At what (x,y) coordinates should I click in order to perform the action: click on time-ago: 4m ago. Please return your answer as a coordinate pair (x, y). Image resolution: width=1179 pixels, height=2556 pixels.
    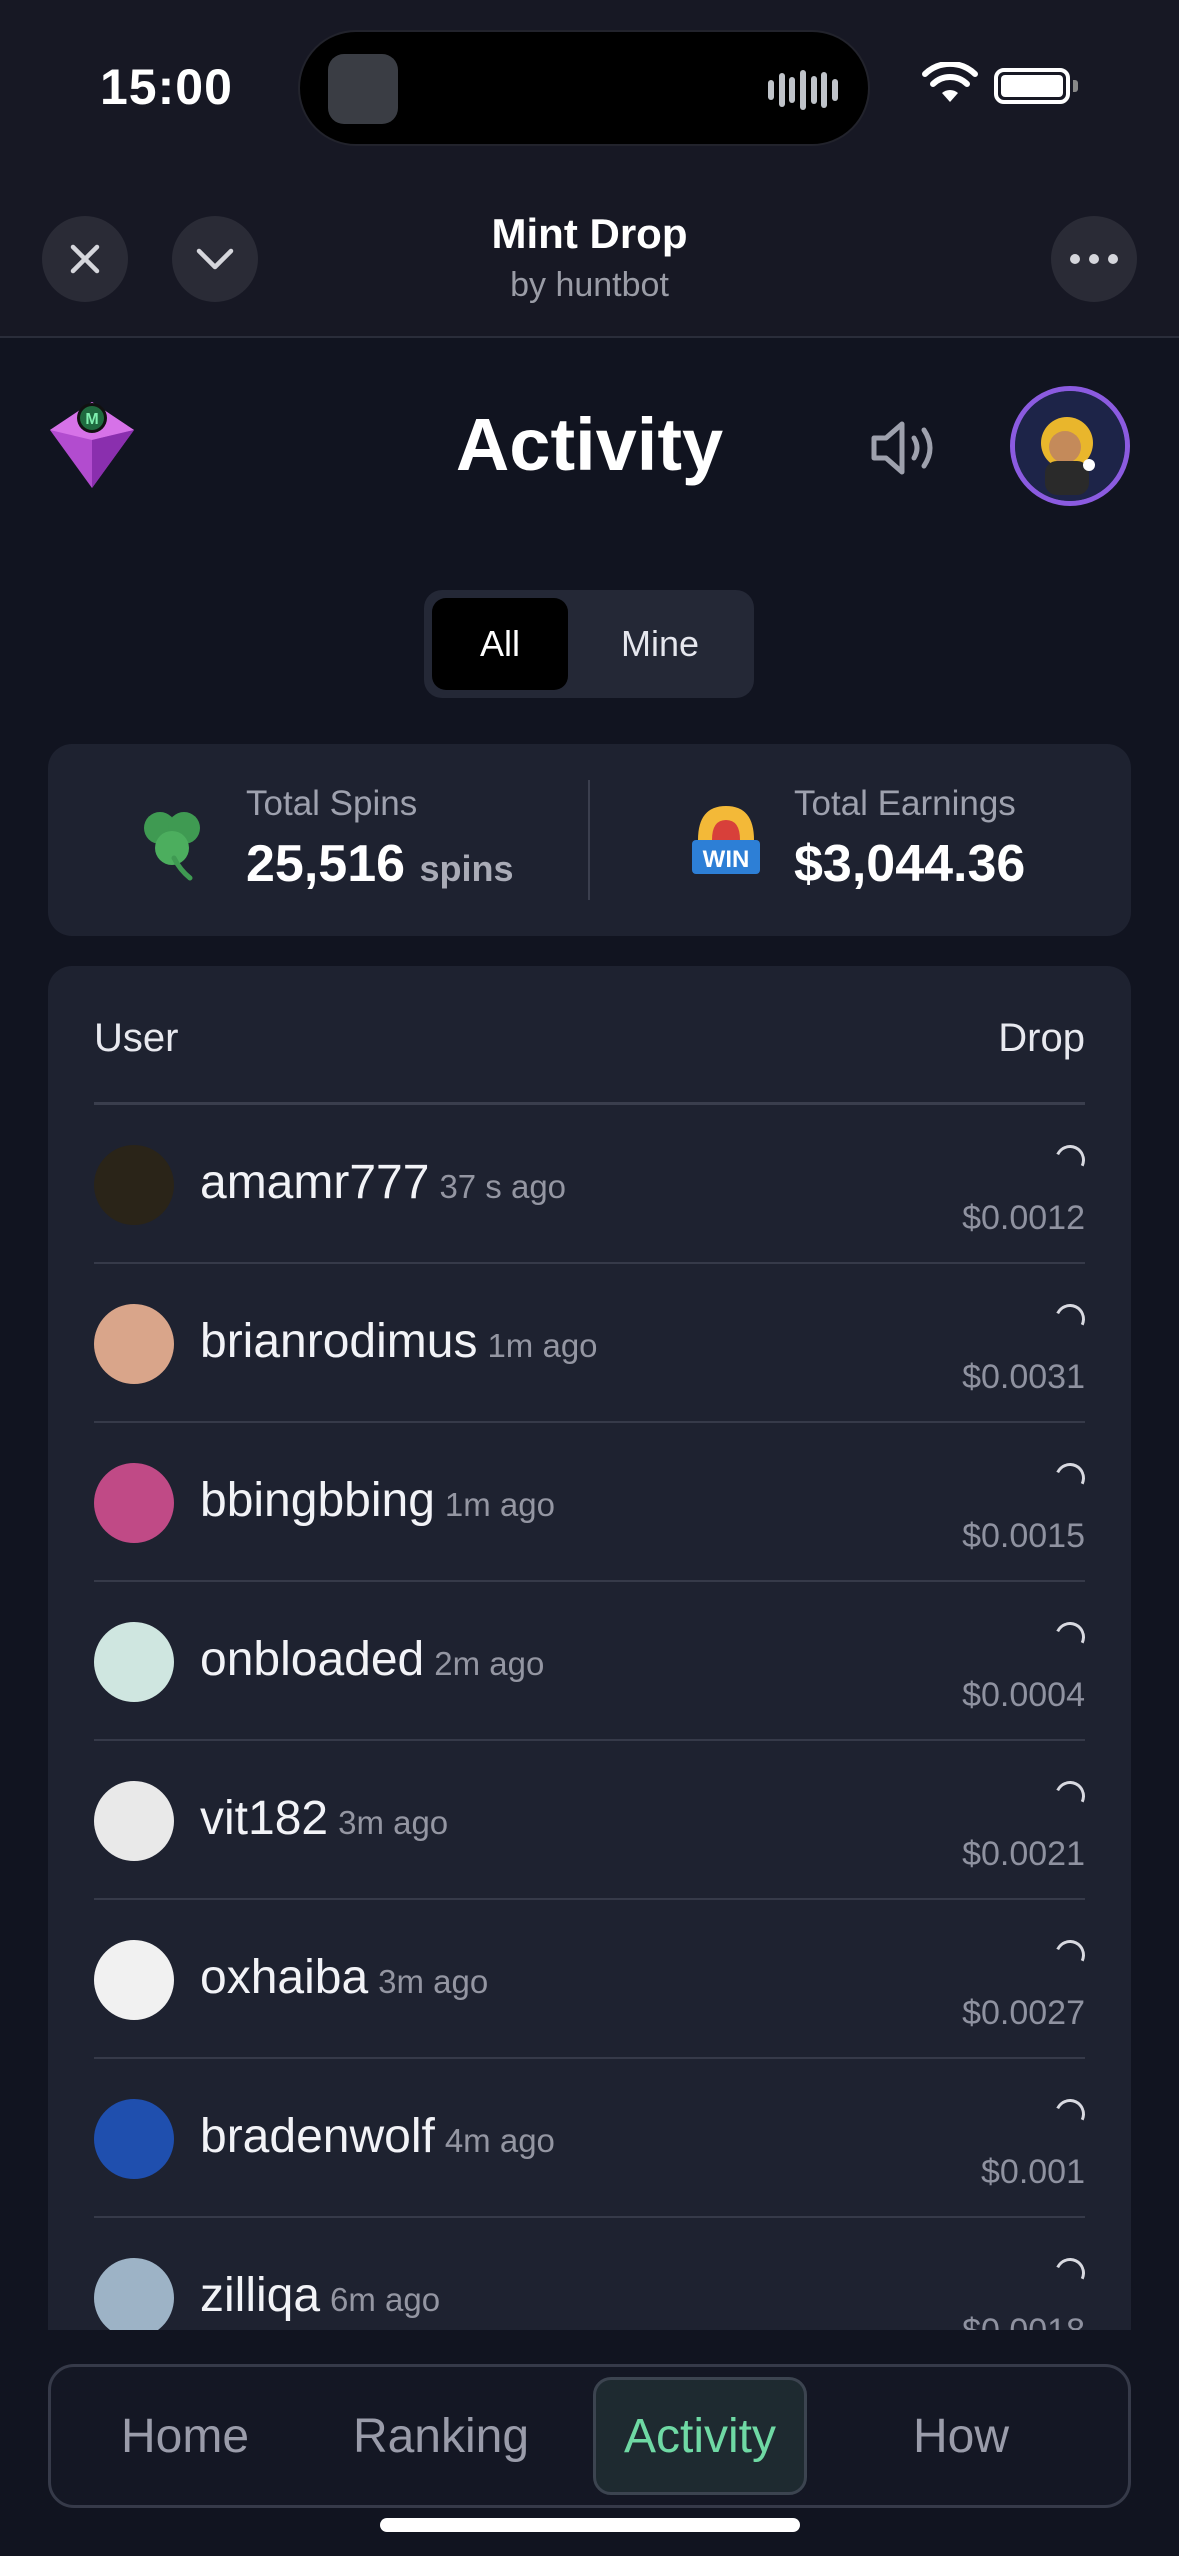
    Looking at the image, I should click on (499, 2140).